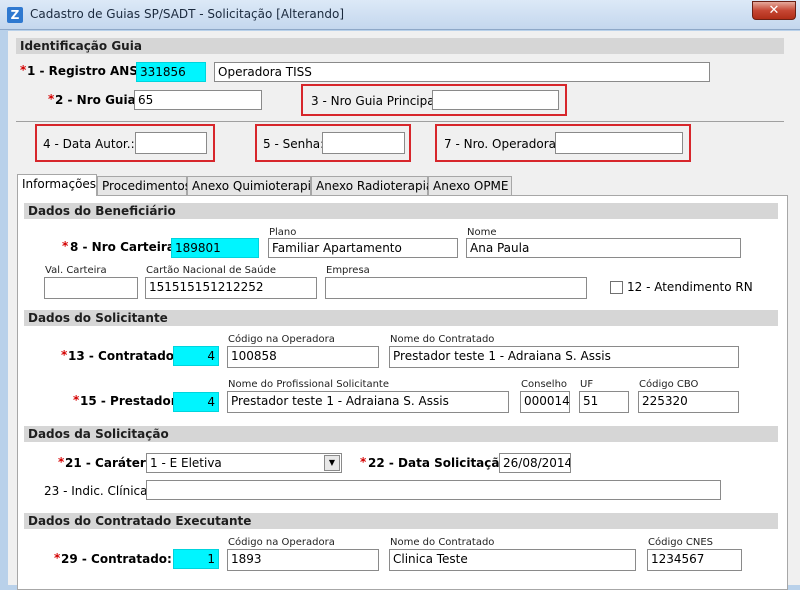  What do you see at coordinates (91, 288) in the screenshot?
I see `val-carteira-field` at bounding box center [91, 288].